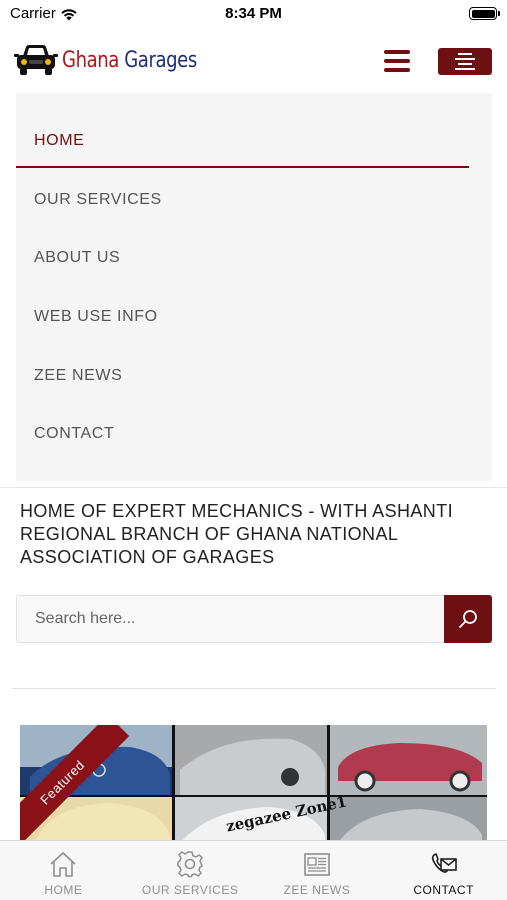 The image size is (507, 900). I want to click on newspaper-icon, so click(317, 864).